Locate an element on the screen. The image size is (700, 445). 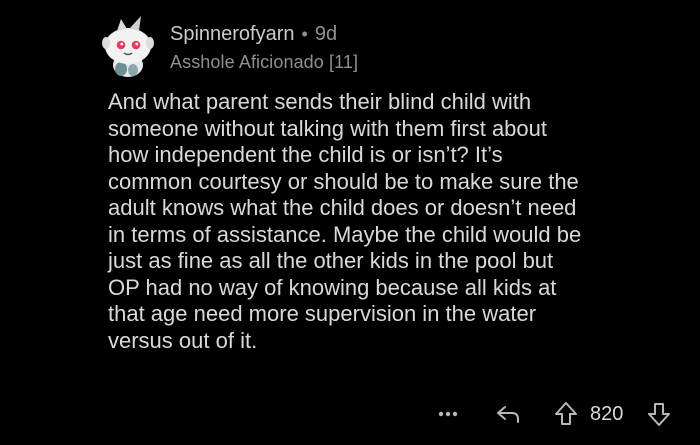
vote-score: 820 is located at coordinates (607, 414).